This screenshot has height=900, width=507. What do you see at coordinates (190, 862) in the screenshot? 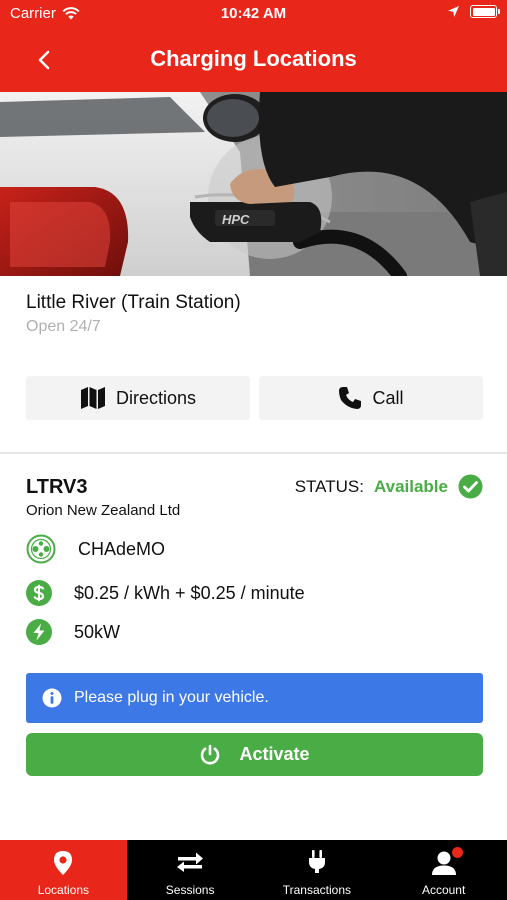
I see `swap-arrows-icon` at bounding box center [190, 862].